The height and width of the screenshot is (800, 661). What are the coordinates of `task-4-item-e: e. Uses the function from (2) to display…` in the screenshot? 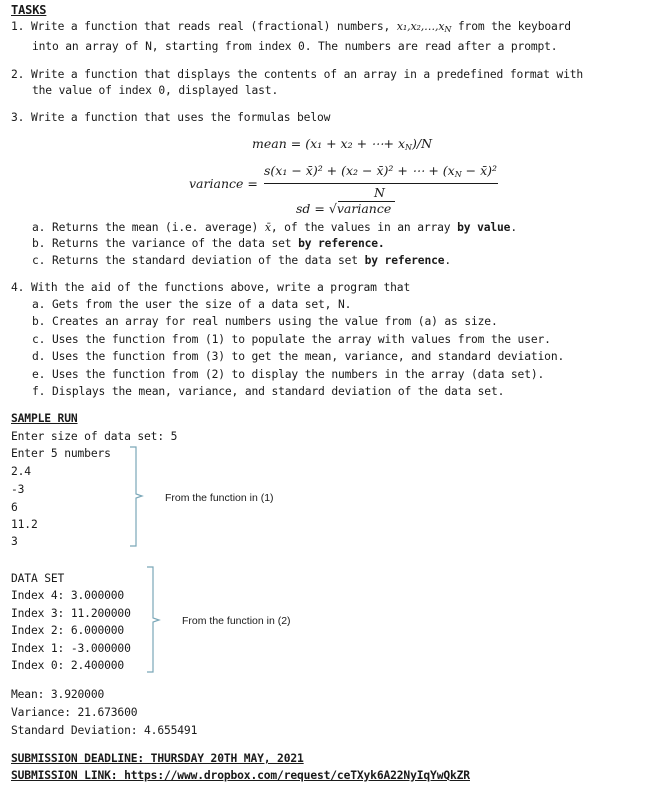 It's located at (288, 374).